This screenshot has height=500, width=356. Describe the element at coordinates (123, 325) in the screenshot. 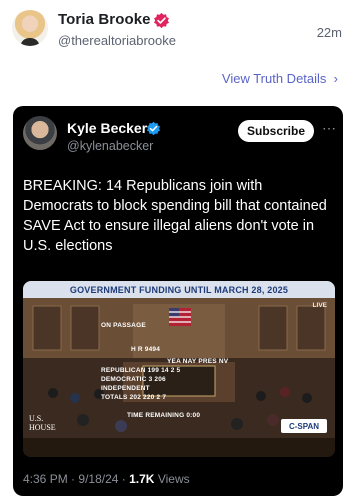

I see `on-passage-label: ON PASSAGE` at that location.